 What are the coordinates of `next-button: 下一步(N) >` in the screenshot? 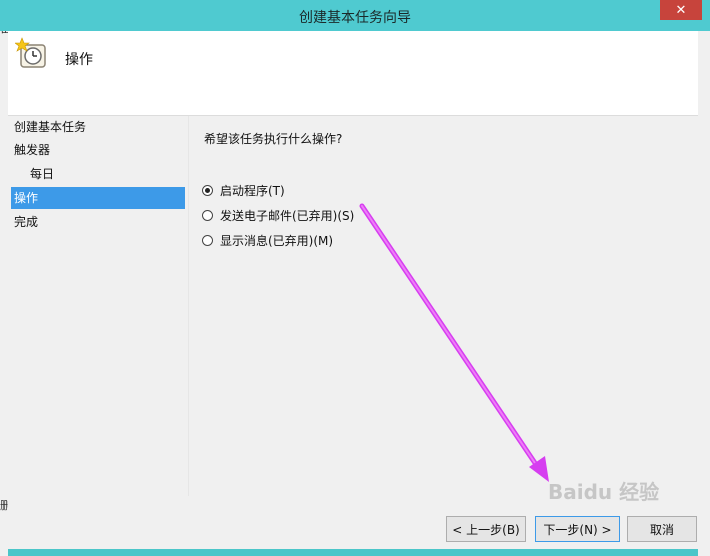 It's located at (577, 529).